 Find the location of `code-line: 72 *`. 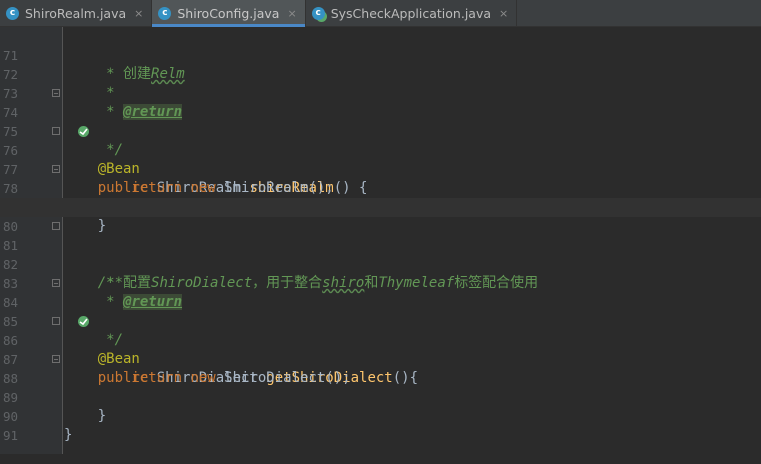

code-line: 72 * is located at coordinates (380, 73).